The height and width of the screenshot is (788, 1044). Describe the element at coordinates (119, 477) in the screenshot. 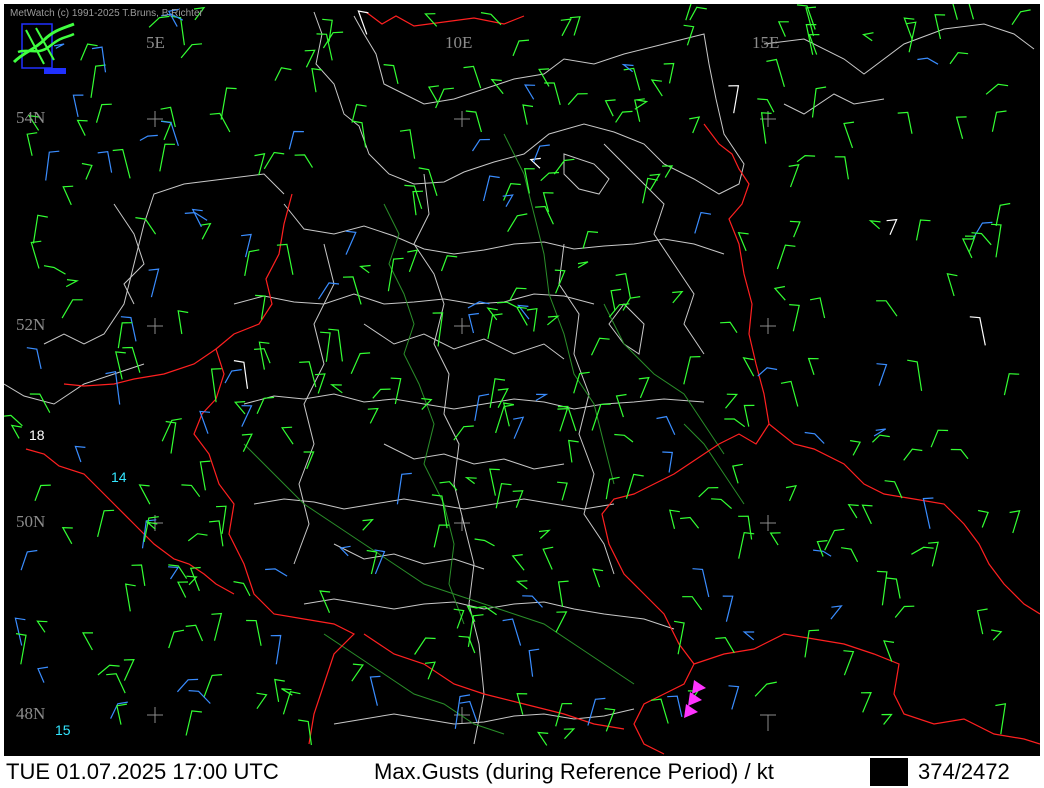

I see `station-value: 14` at that location.